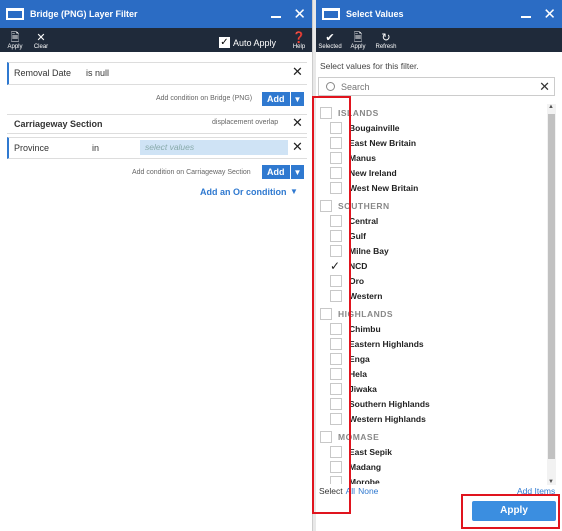 This screenshot has height=531, width=562. I want to click on value-label: East New Britain, so click(383, 143).